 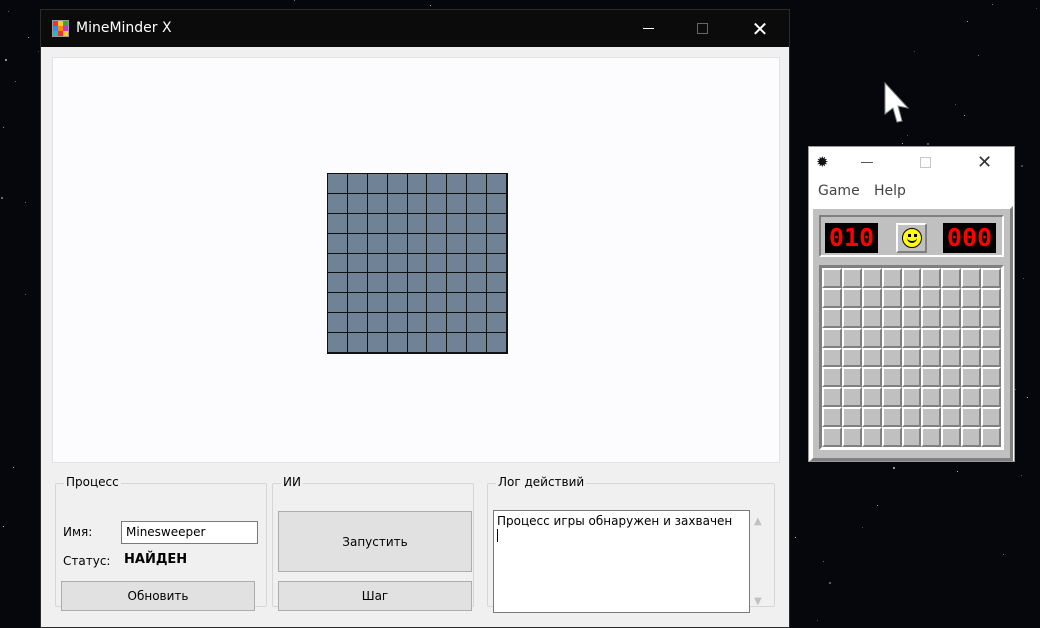 What do you see at coordinates (189, 532) in the screenshot?
I see `process-name-input: Minesweeper` at bounding box center [189, 532].